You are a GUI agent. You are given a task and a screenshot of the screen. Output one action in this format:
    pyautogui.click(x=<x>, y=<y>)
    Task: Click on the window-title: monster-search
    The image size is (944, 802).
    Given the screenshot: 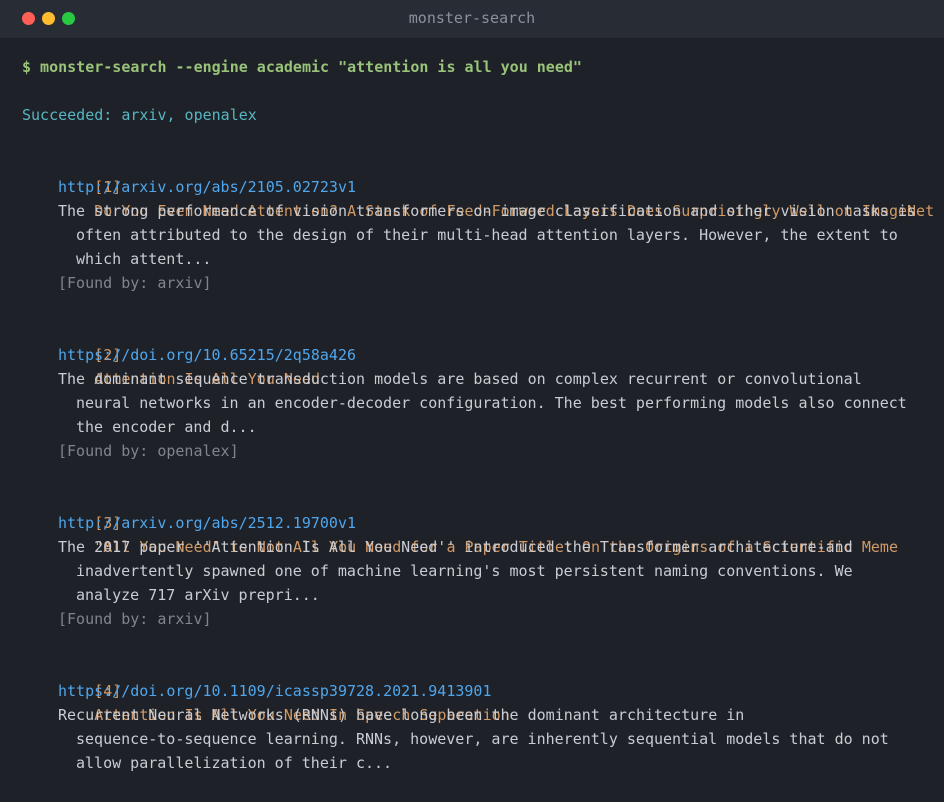 What is the action you would take?
    pyautogui.click(x=472, y=18)
    